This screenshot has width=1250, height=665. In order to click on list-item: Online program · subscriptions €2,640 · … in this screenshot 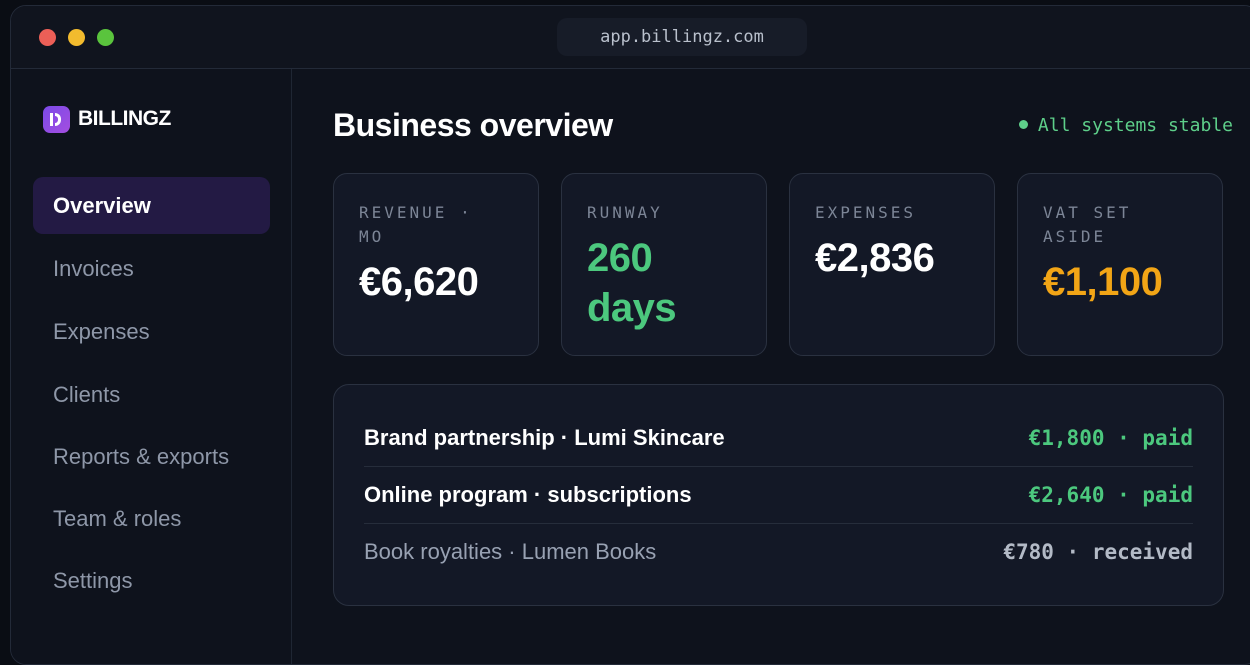, I will do `click(778, 495)`.